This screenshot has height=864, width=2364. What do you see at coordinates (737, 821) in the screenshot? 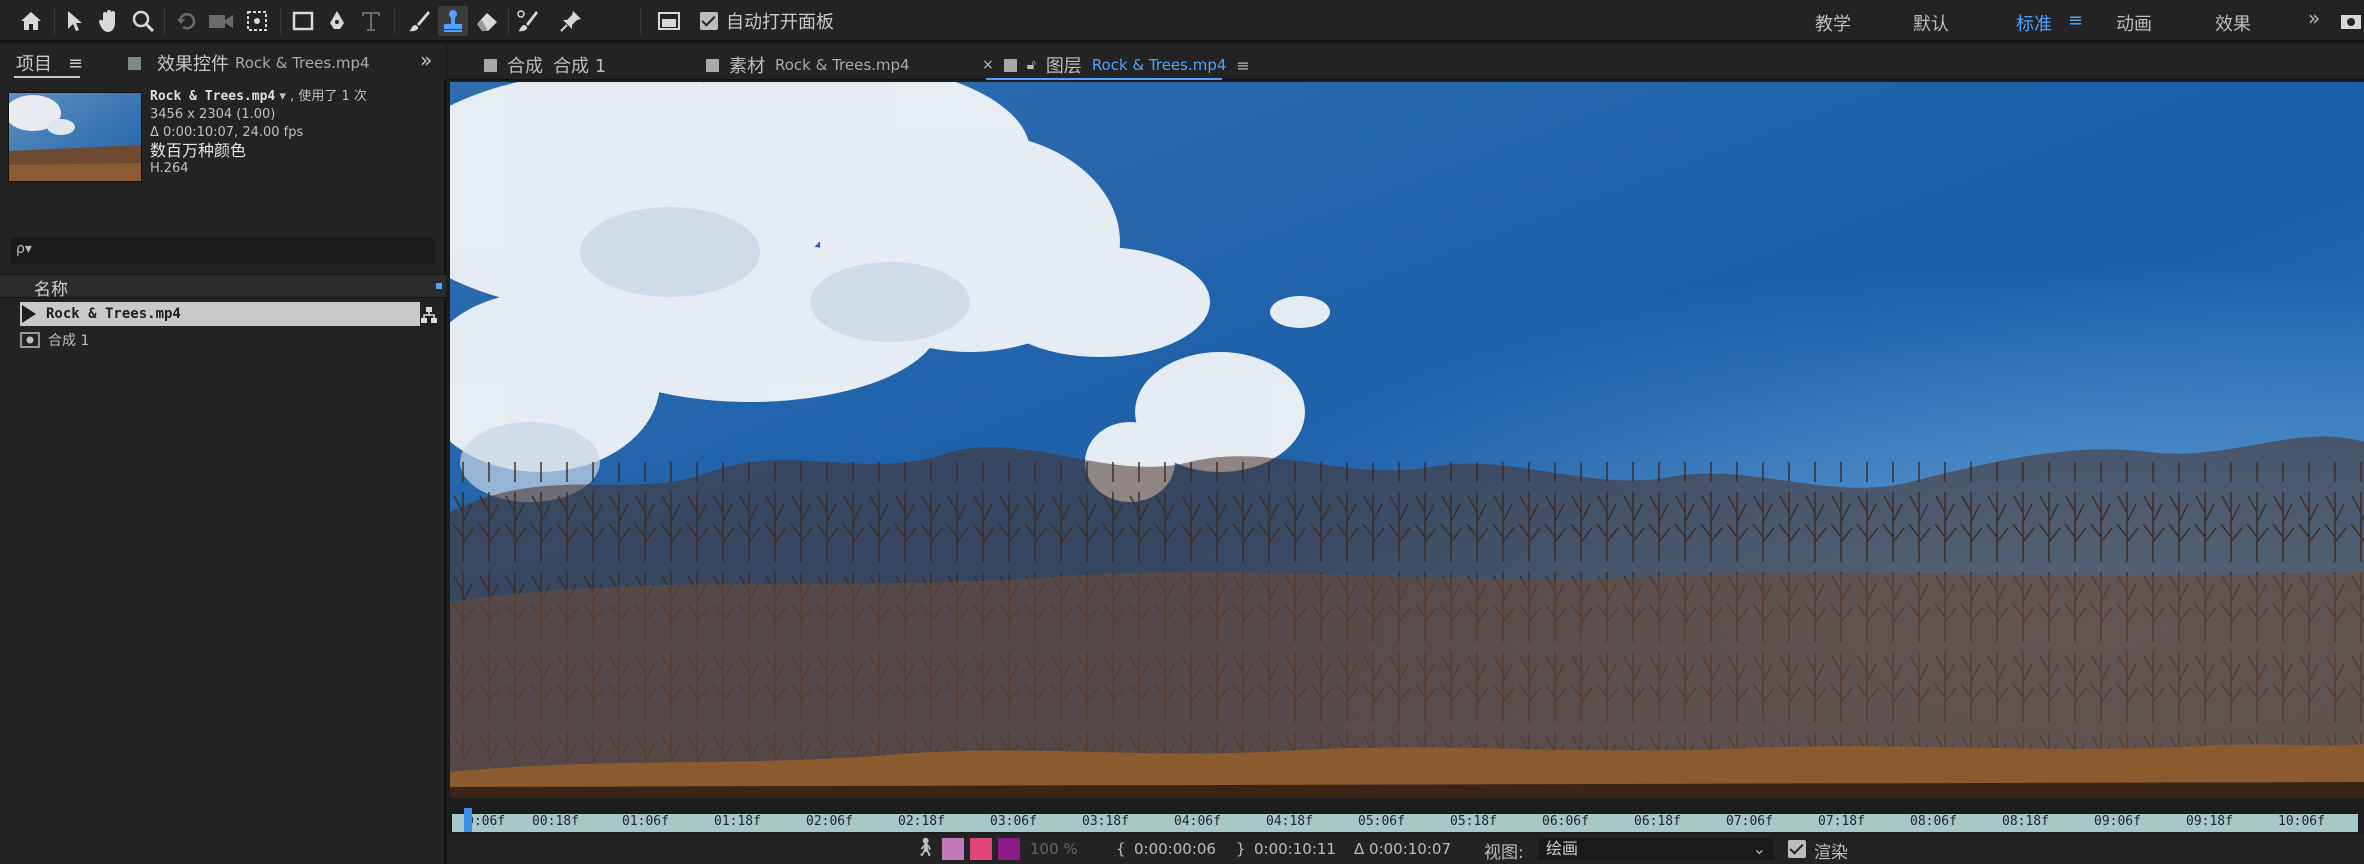
I see `ruler-tick: 01:18f` at bounding box center [737, 821].